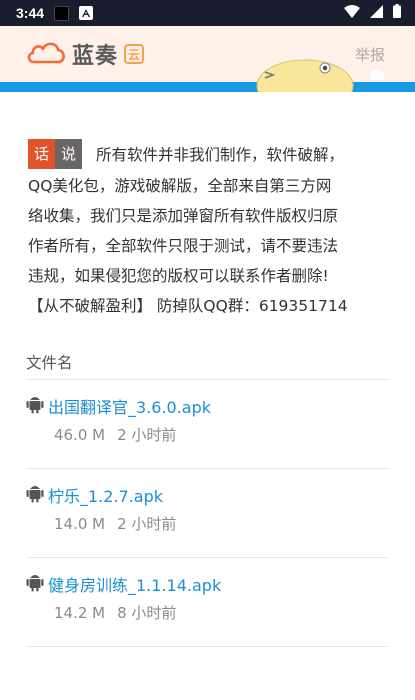 This screenshot has width=415, height=700. What do you see at coordinates (86, 13) in the screenshot?
I see `a-badge-icon` at bounding box center [86, 13].